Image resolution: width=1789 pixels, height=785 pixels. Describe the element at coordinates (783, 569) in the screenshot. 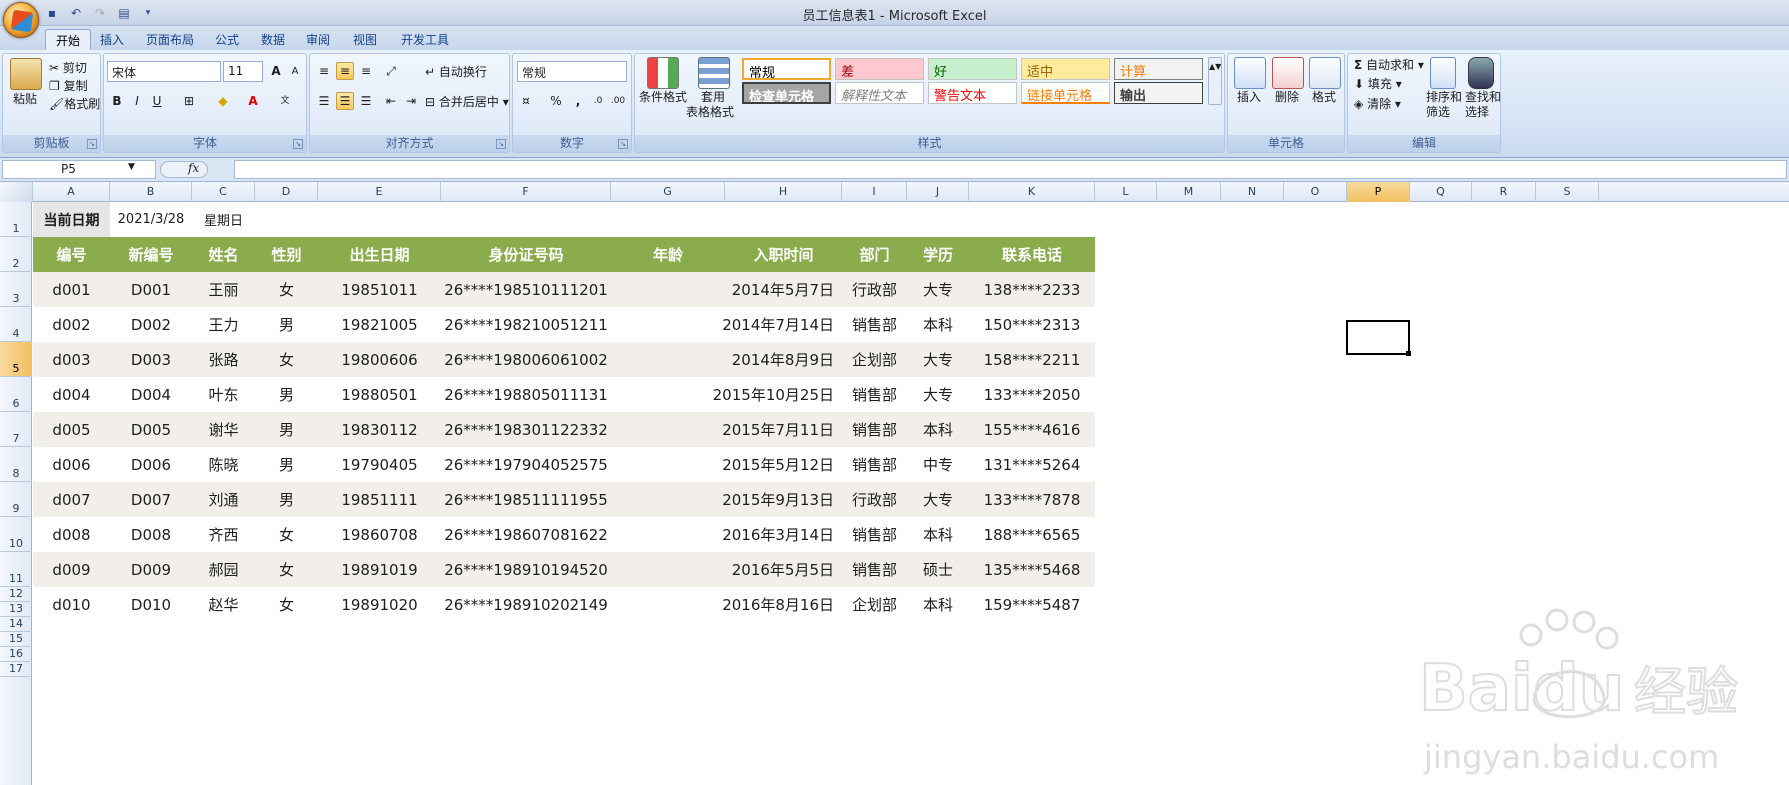

I see `table-cell: 2016年5月5日` at that location.